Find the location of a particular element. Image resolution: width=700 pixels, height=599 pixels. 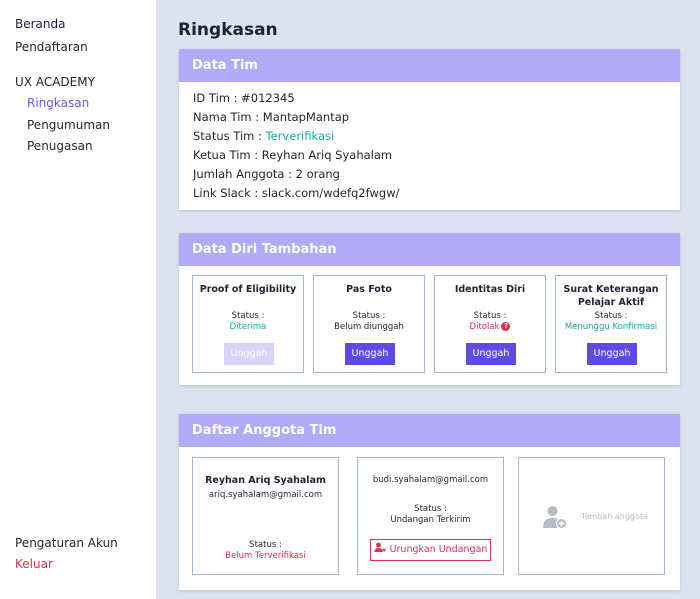

sidebar-item-pendaftaran: Pendaftaran is located at coordinates (51, 47).